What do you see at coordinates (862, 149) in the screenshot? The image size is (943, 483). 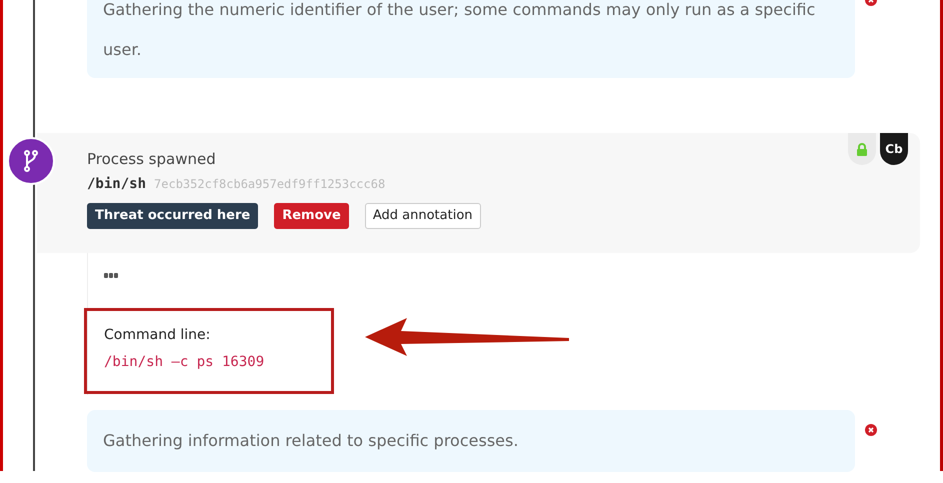 I see `lock-badge` at bounding box center [862, 149].